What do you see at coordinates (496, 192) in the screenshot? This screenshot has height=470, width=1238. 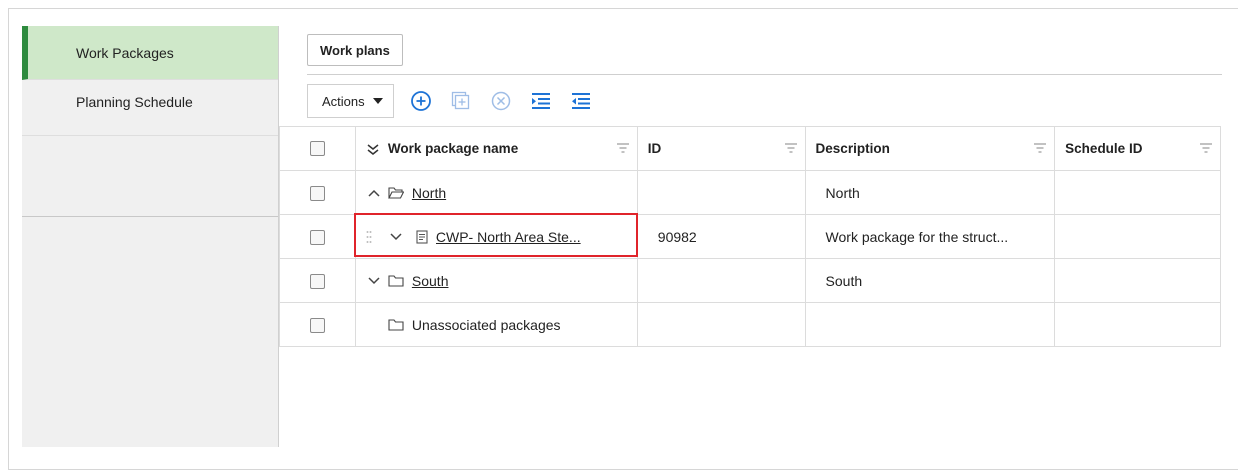 I see `name-cell: North` at bounding box center [496, 192].